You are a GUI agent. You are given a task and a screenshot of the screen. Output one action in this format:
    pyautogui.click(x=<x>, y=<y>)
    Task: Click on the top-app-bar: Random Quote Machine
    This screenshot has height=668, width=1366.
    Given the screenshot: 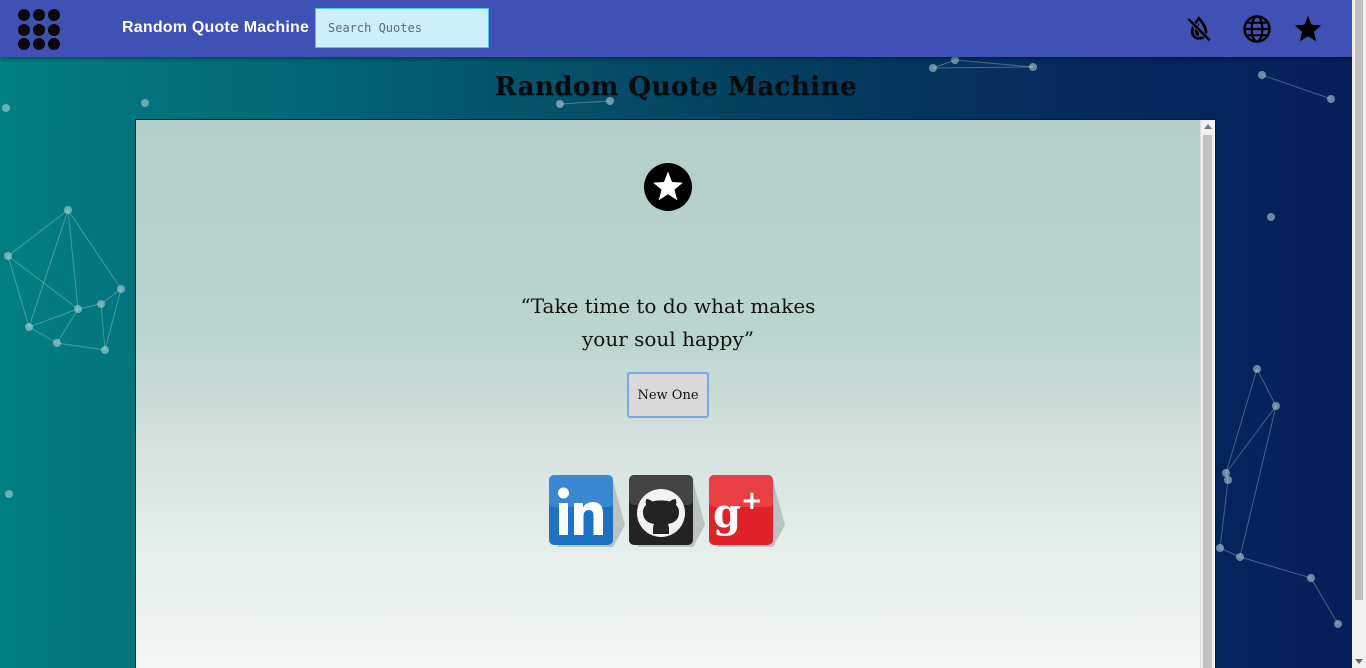 What is the action you would take?
    pyautogui.click(x=676, y=28)
    